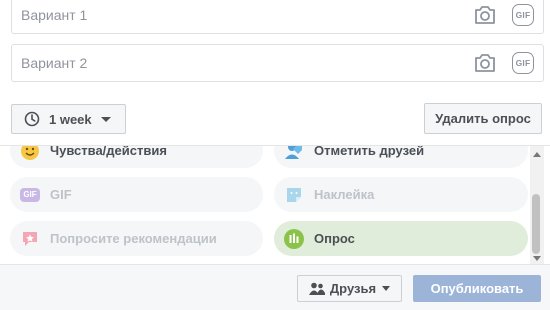 The height and width of the screenshot is (310, 550). I want to click on tag-friends-label: Отметить друзей, so click(369, 152).